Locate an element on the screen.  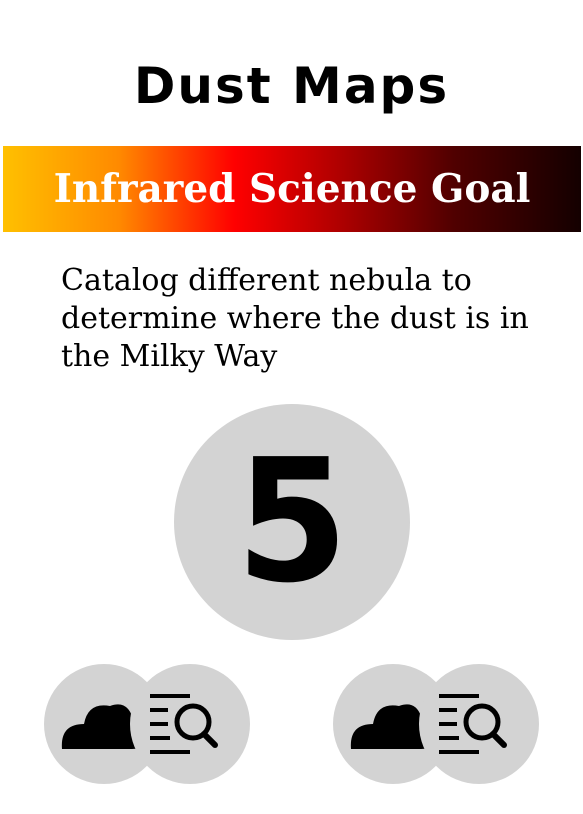
goal-number: 5 is located at coordinates (292, 522).